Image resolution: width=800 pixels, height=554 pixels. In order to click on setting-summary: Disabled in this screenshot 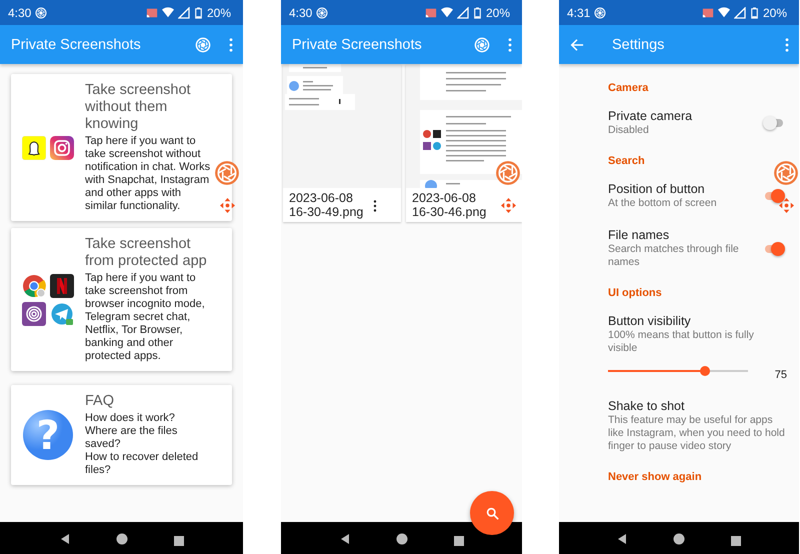, I will do `click(629, 130)`.